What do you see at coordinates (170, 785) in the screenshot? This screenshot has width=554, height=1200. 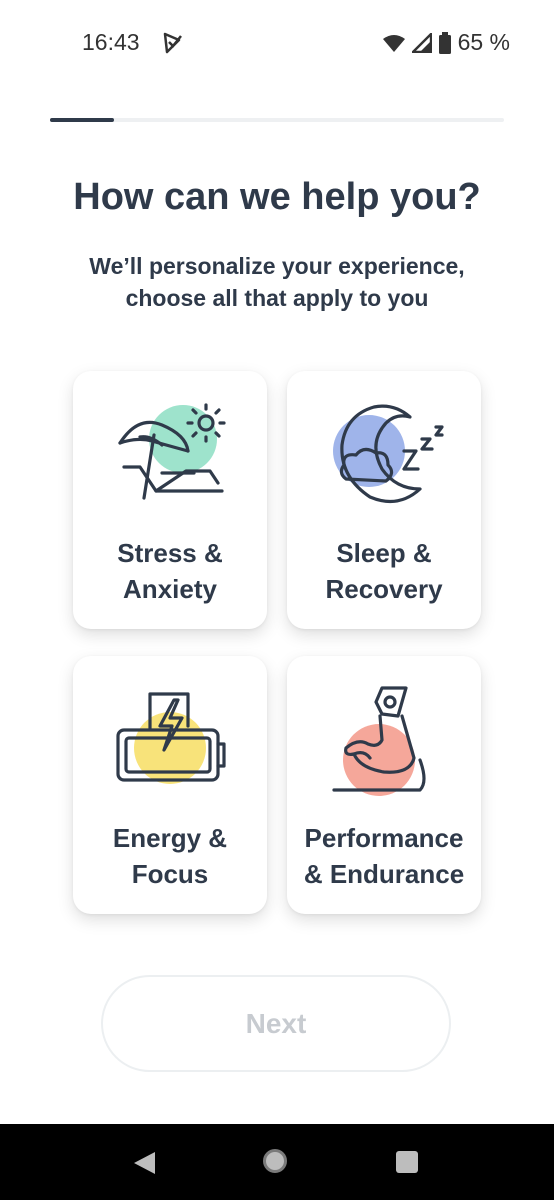 I see `option-energy-focus: Energy & Focus` at bounding box center [170, 785].